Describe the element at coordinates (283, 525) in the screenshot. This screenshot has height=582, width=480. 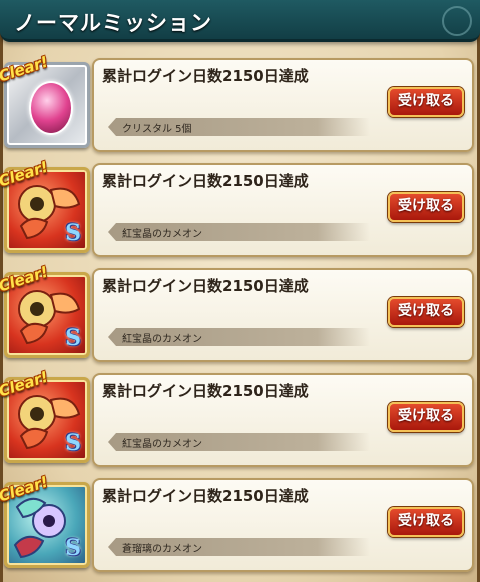
I see `mission-panel: 累計ログイン日数2150日達成 受け取る 蒼瑠璃のカメオン` at that location.